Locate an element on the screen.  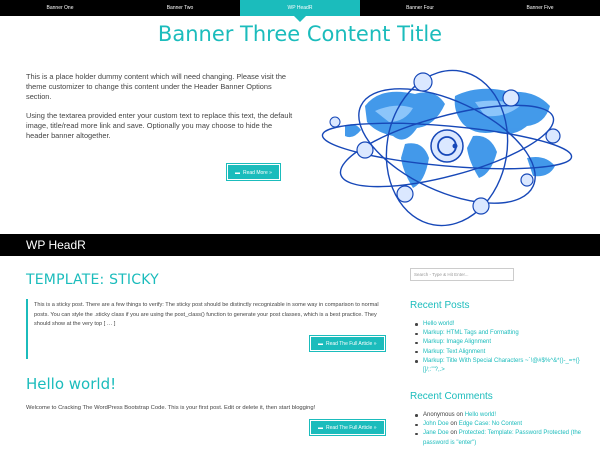
list-item: Anonymous on Hello world! is located at coordinates (502, 415).